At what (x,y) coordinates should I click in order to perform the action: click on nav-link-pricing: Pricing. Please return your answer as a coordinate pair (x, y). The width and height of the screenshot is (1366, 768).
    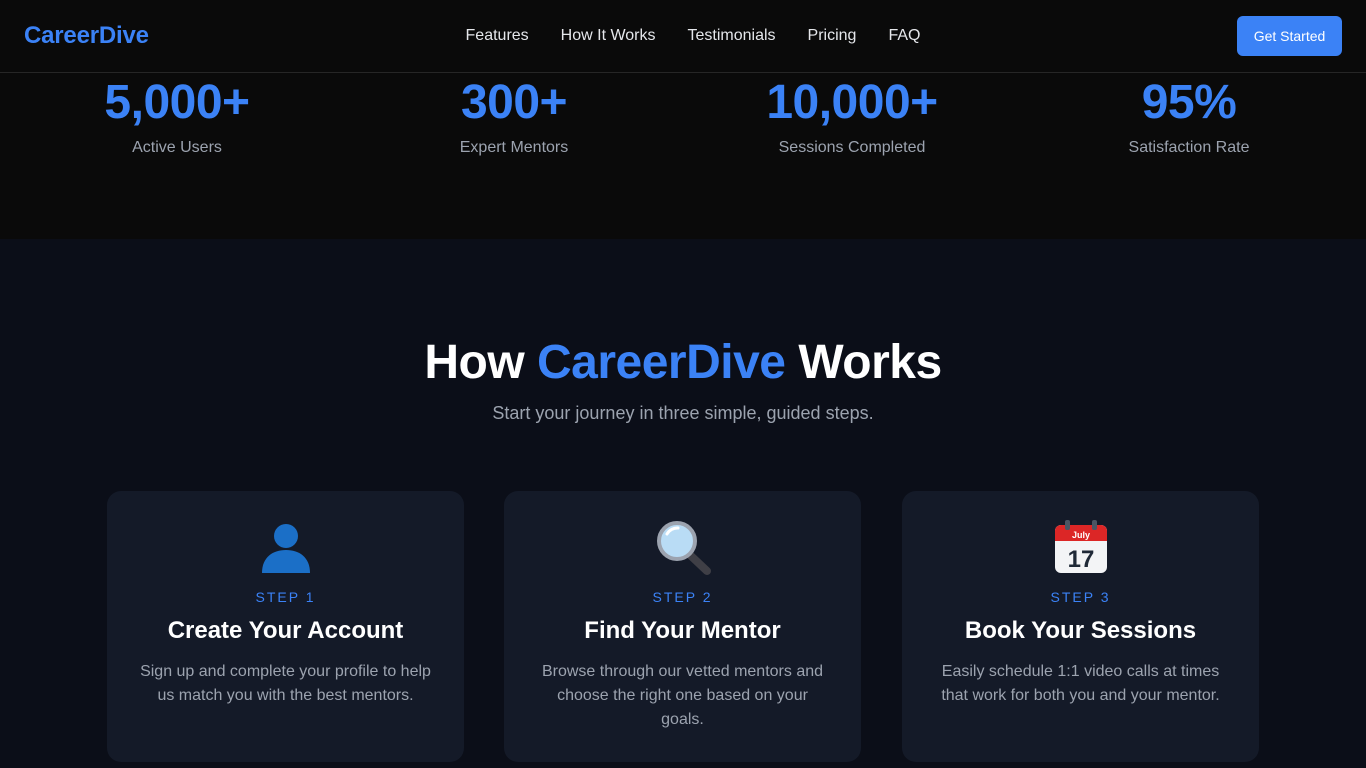
    Looking at the image, I should click on (832, 36).